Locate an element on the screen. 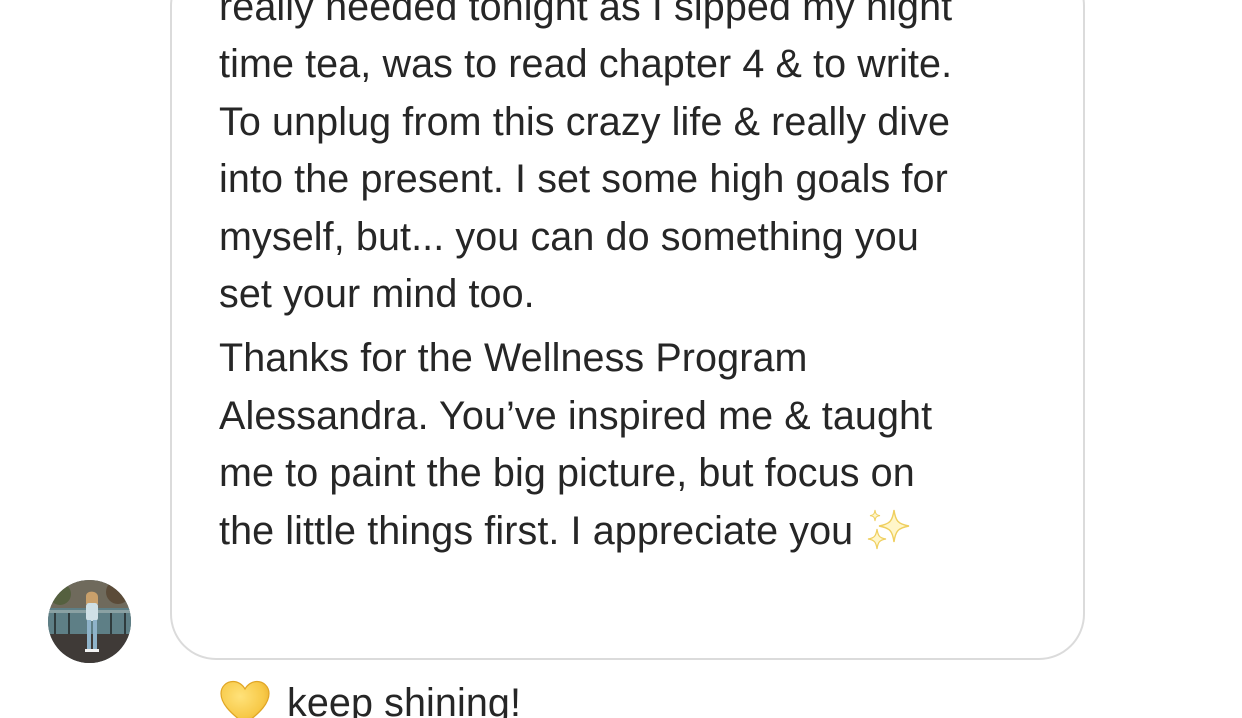  sender-avatar is located at coordinates (89, 621).